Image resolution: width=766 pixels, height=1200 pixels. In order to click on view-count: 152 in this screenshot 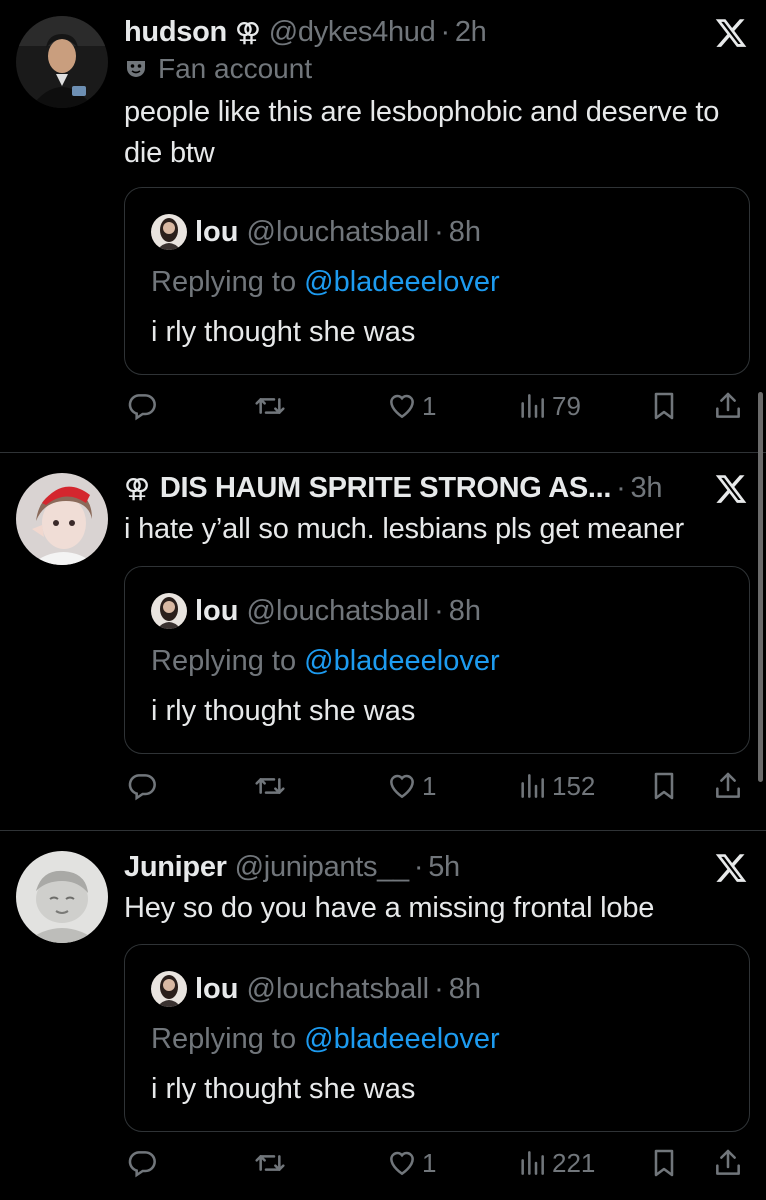, I will do `click(574, 785)`.